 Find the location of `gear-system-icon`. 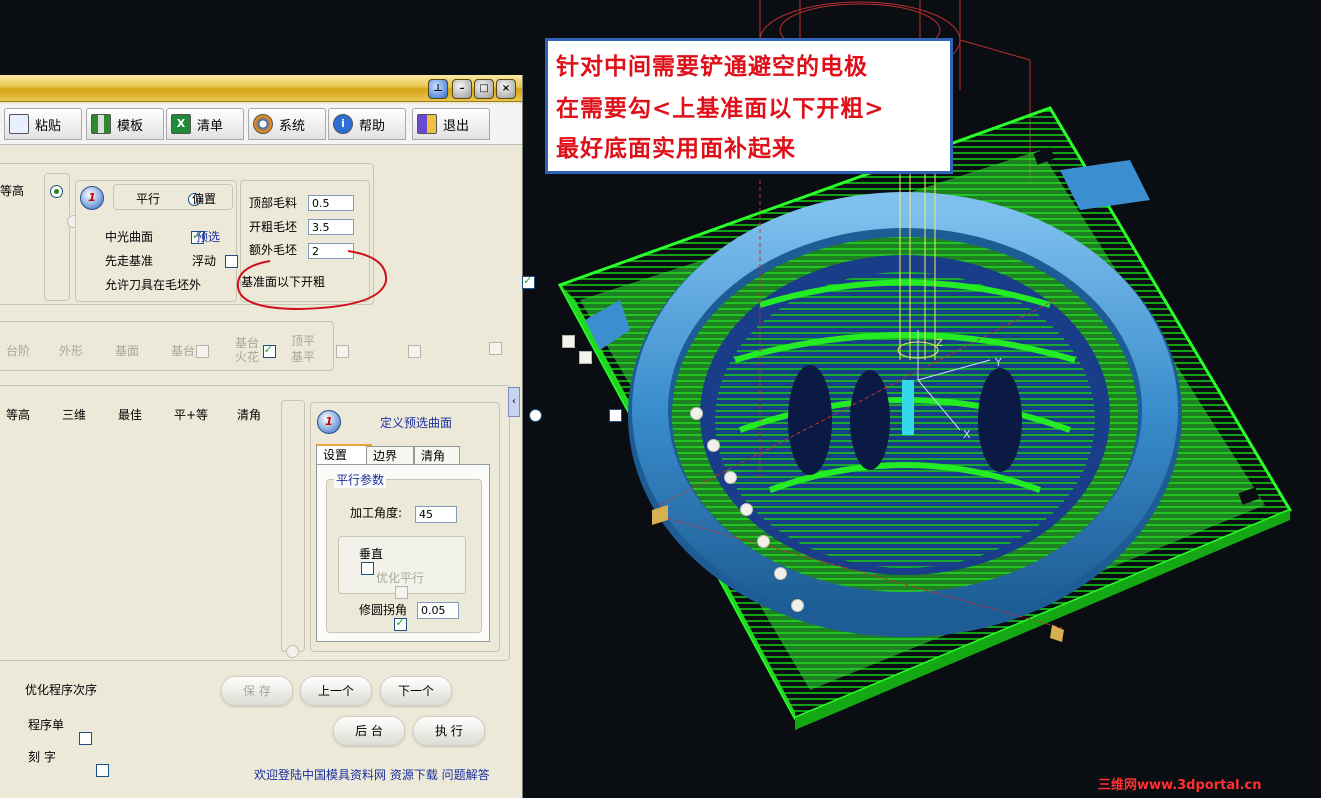

gear-system-icon is located at coordinates (263, 124).